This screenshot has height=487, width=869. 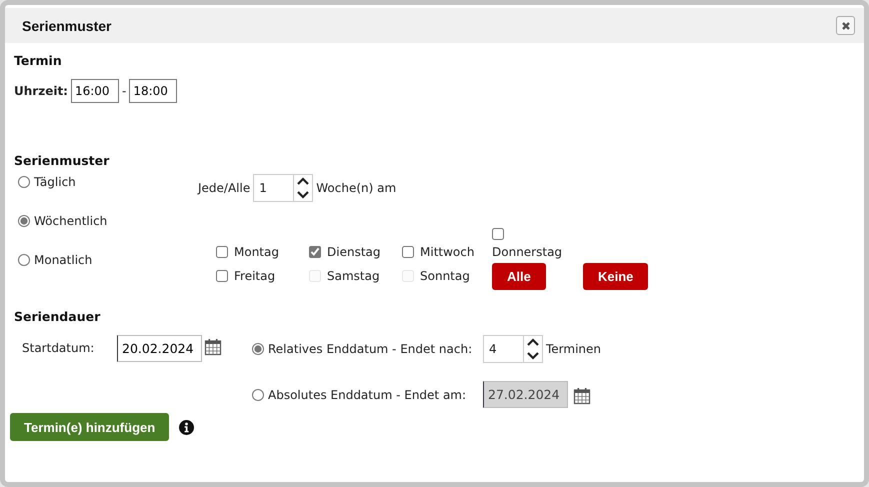 What do you see at coordinates (367, 395) in the screenshot?
I see `radio-label: Absolutes Enddatum - Endet am:` at bounding box center [367, 395].